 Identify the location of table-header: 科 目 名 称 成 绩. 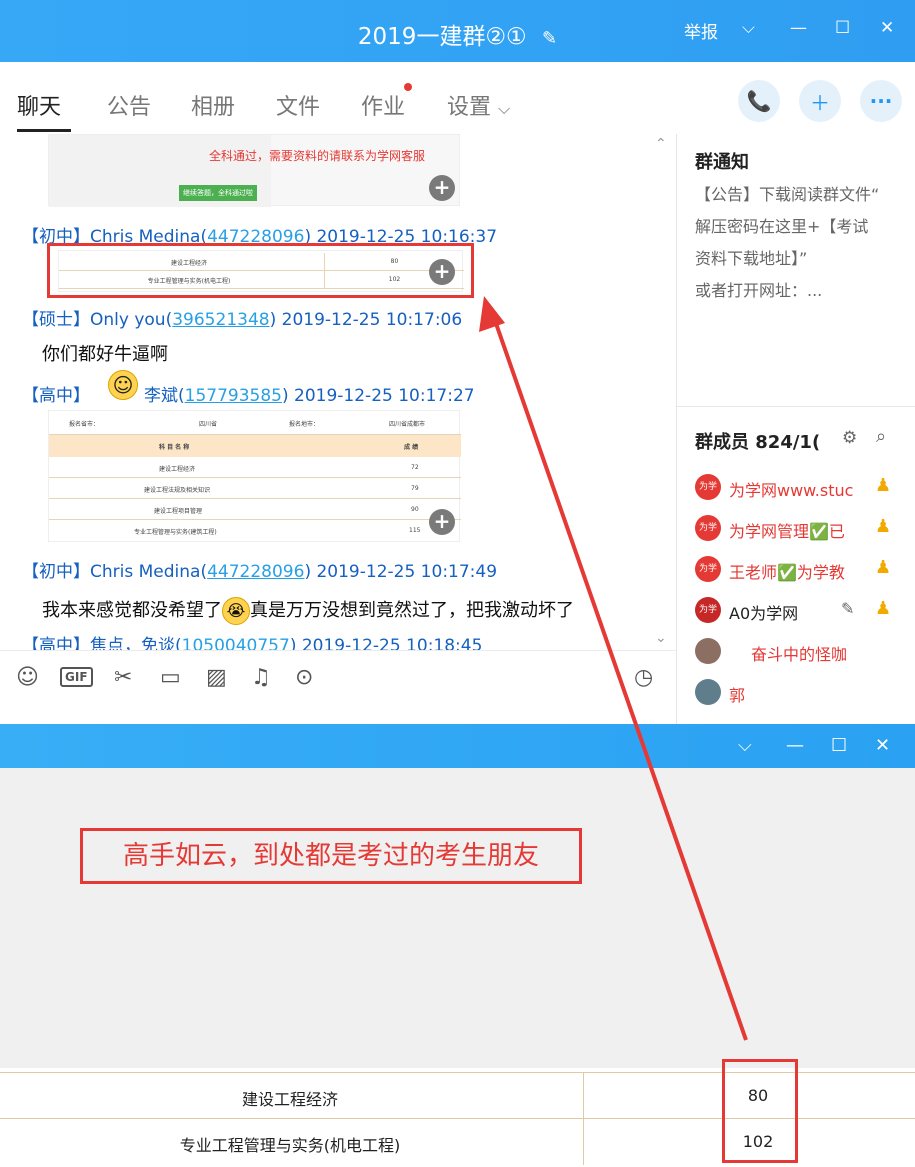
(255, 446).